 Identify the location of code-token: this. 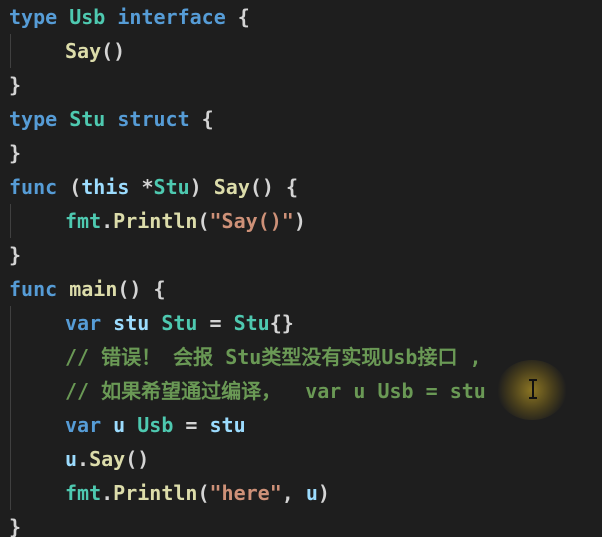
(105, 187).